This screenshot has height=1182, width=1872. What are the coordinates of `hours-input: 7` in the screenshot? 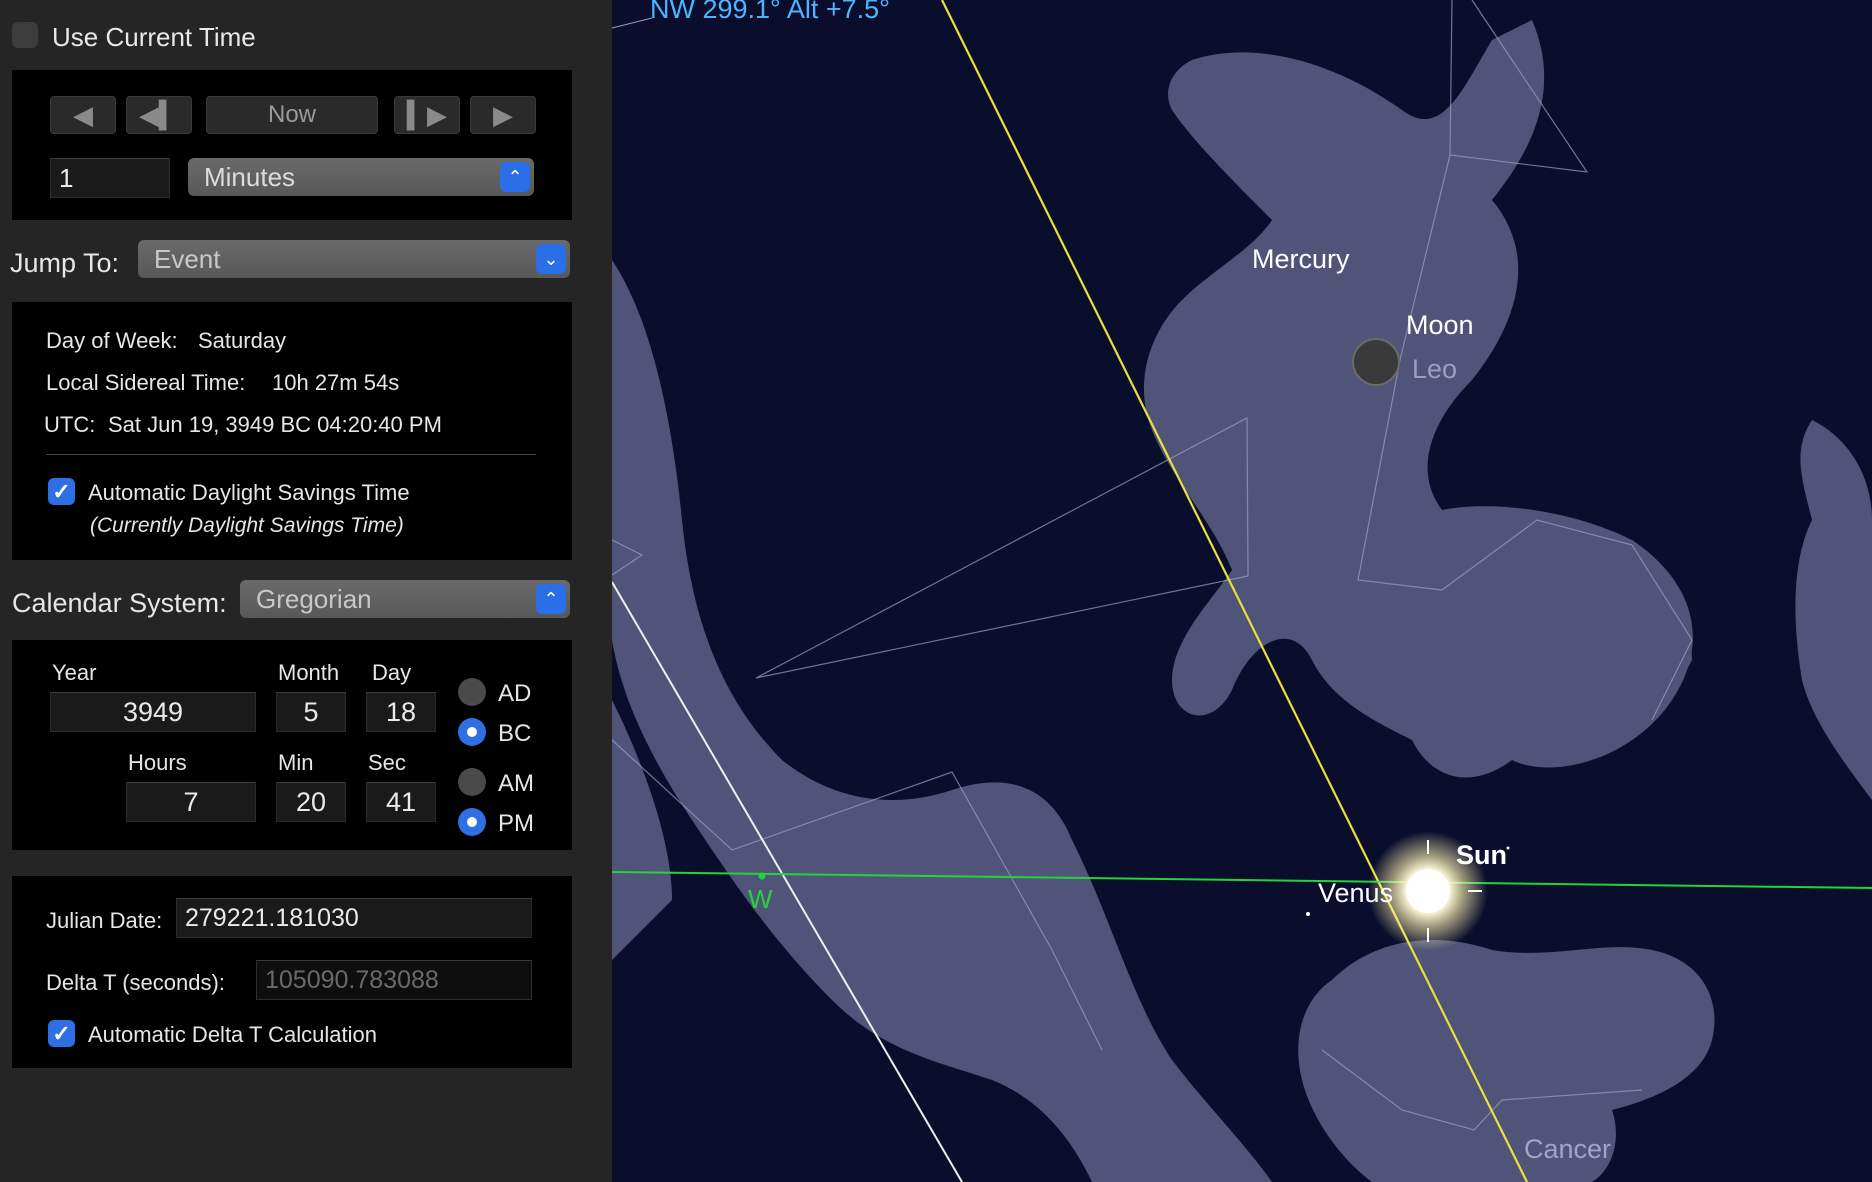 It's located at (191, 802).